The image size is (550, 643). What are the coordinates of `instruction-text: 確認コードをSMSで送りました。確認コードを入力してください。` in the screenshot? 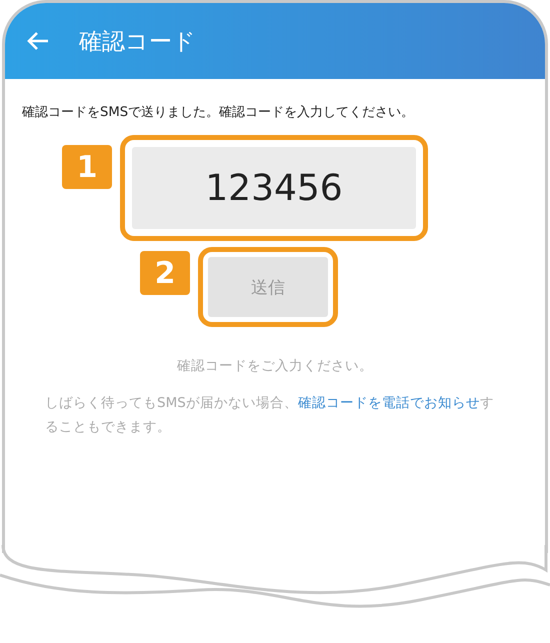 It's located at (218, 112).